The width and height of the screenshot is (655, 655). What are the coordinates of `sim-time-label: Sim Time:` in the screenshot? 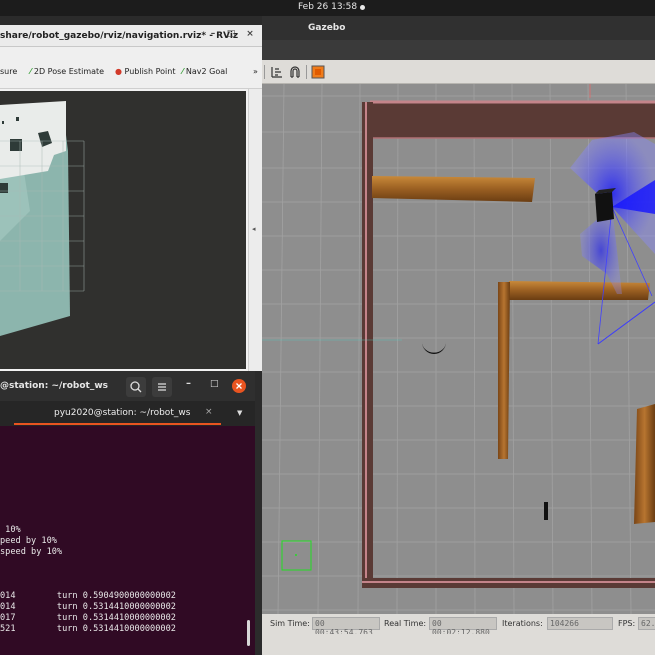 It's located at (290, 623).